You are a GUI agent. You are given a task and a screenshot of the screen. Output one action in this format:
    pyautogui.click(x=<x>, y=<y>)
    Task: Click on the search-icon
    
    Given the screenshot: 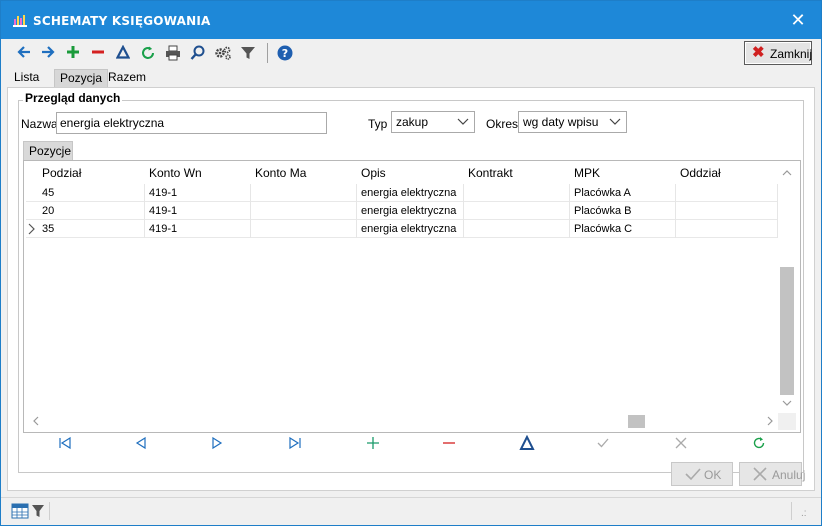 What is the action you would take?
    pyautogui.click(x=198, y=53)
    